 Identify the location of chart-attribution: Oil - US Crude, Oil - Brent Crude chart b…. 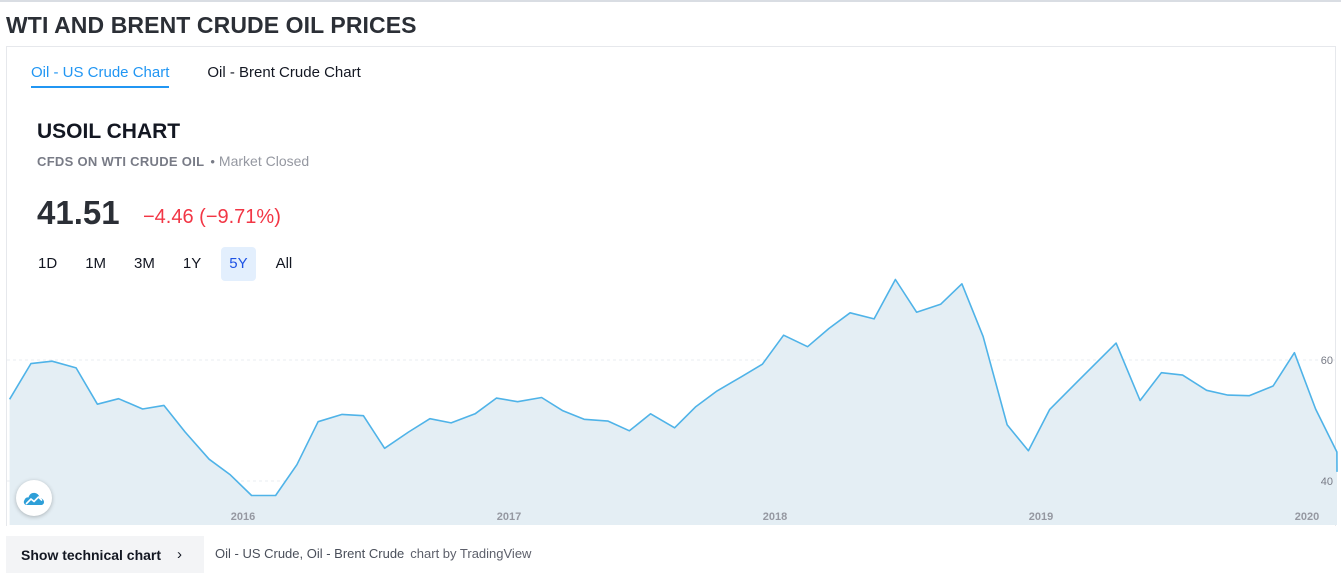
(373, 553).